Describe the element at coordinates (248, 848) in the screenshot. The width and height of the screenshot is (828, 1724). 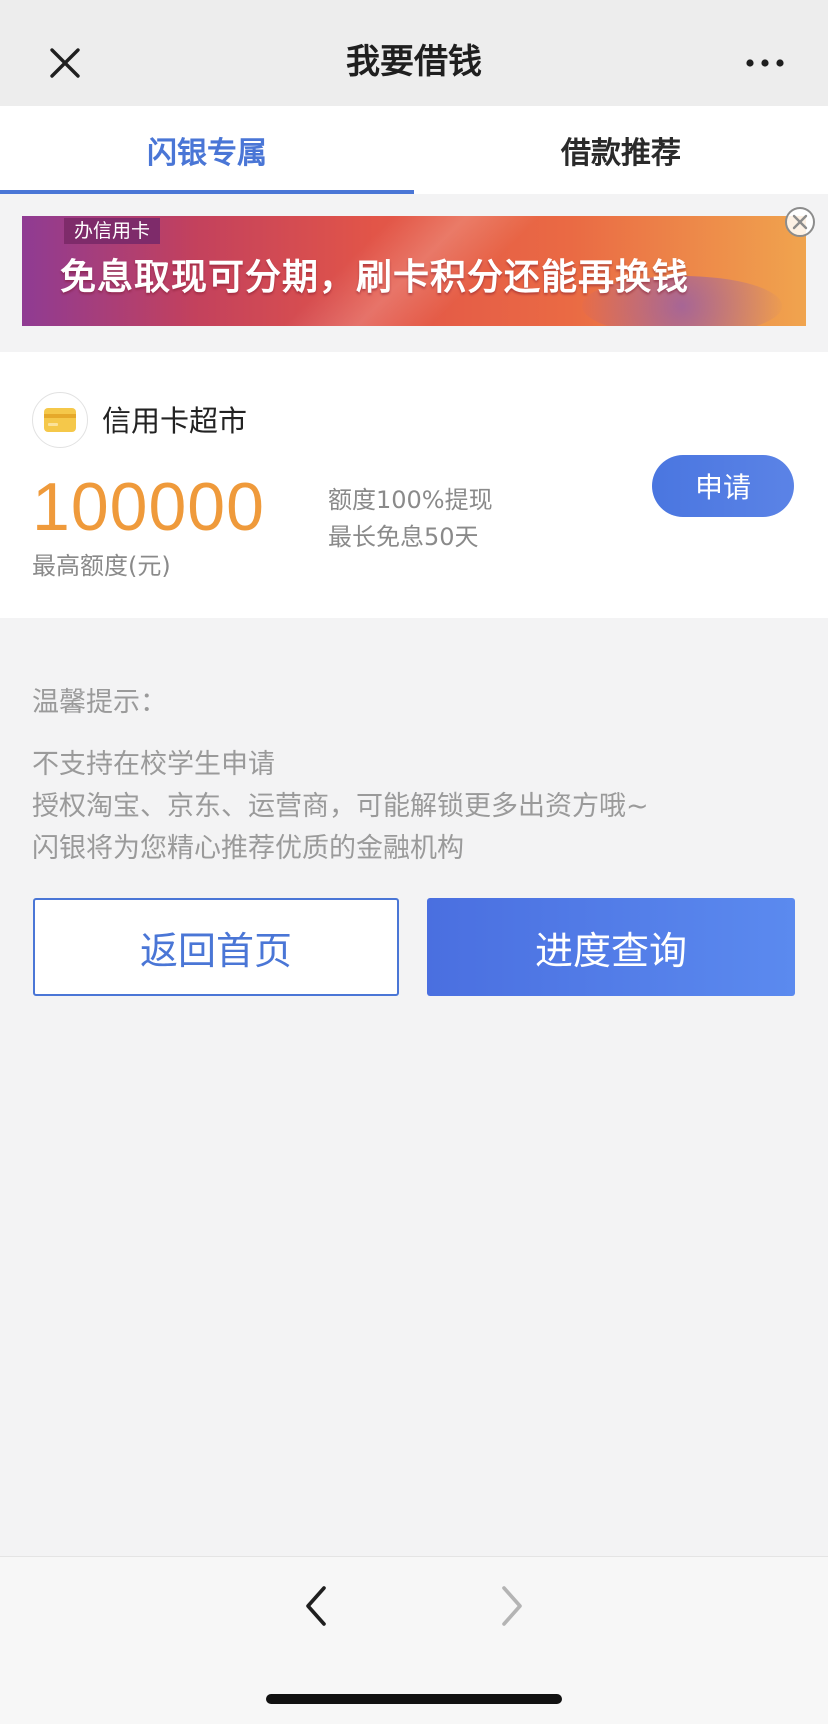
I see `tip-item: 闪银将为您精心推荐优质的金融机构` at that location.